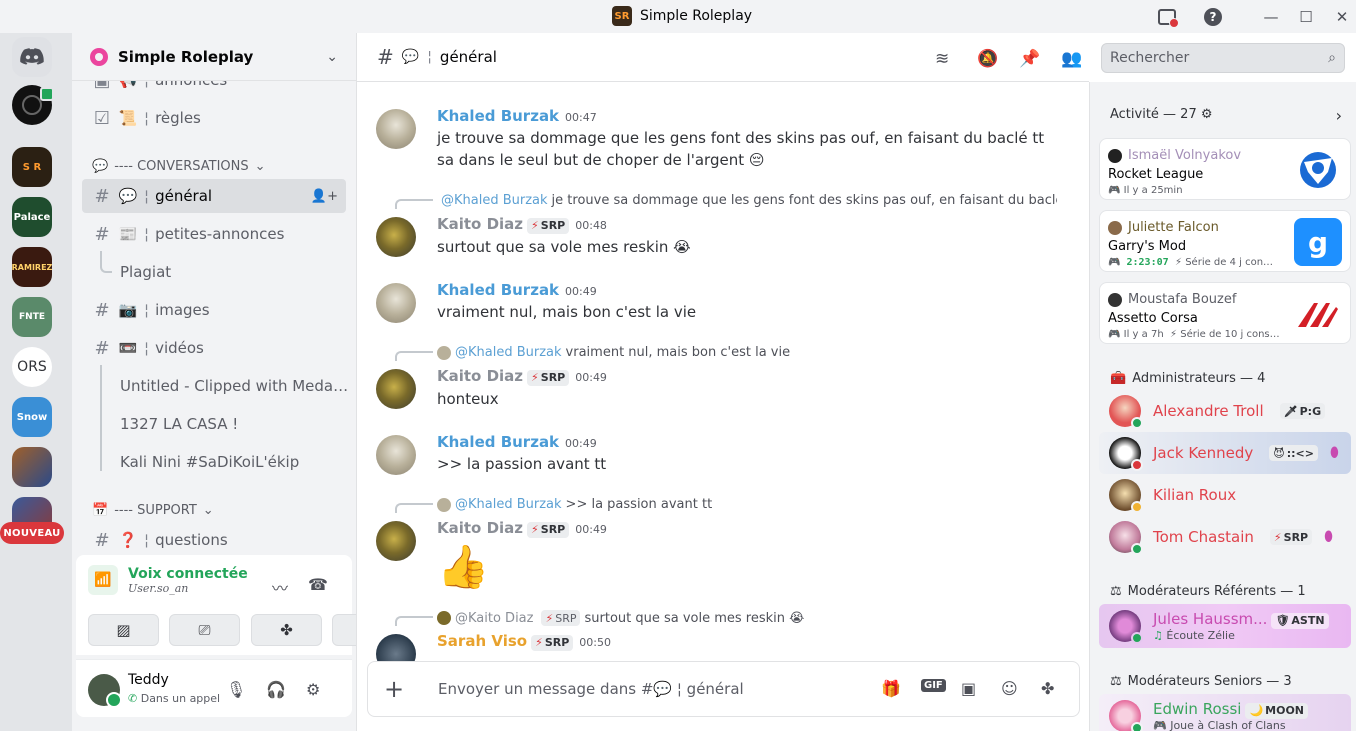 The height and width of the screenshot is (731, 1356). What do you see at coordinates (214, 310) in the screenshot?
I see `channel-images: # 📷 ¦ images` at bounding box center [214, 310].